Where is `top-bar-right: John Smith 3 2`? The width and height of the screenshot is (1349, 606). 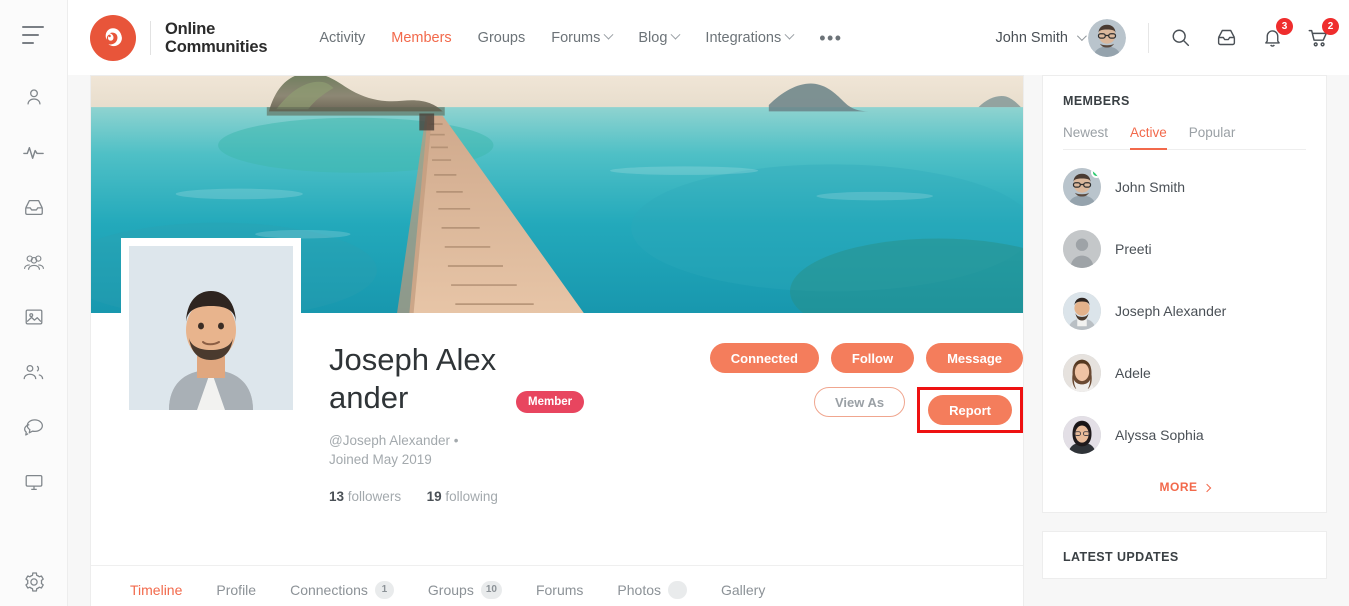
top-bar-right: John Smith 3 2 is located at coordinates (1167, 37).